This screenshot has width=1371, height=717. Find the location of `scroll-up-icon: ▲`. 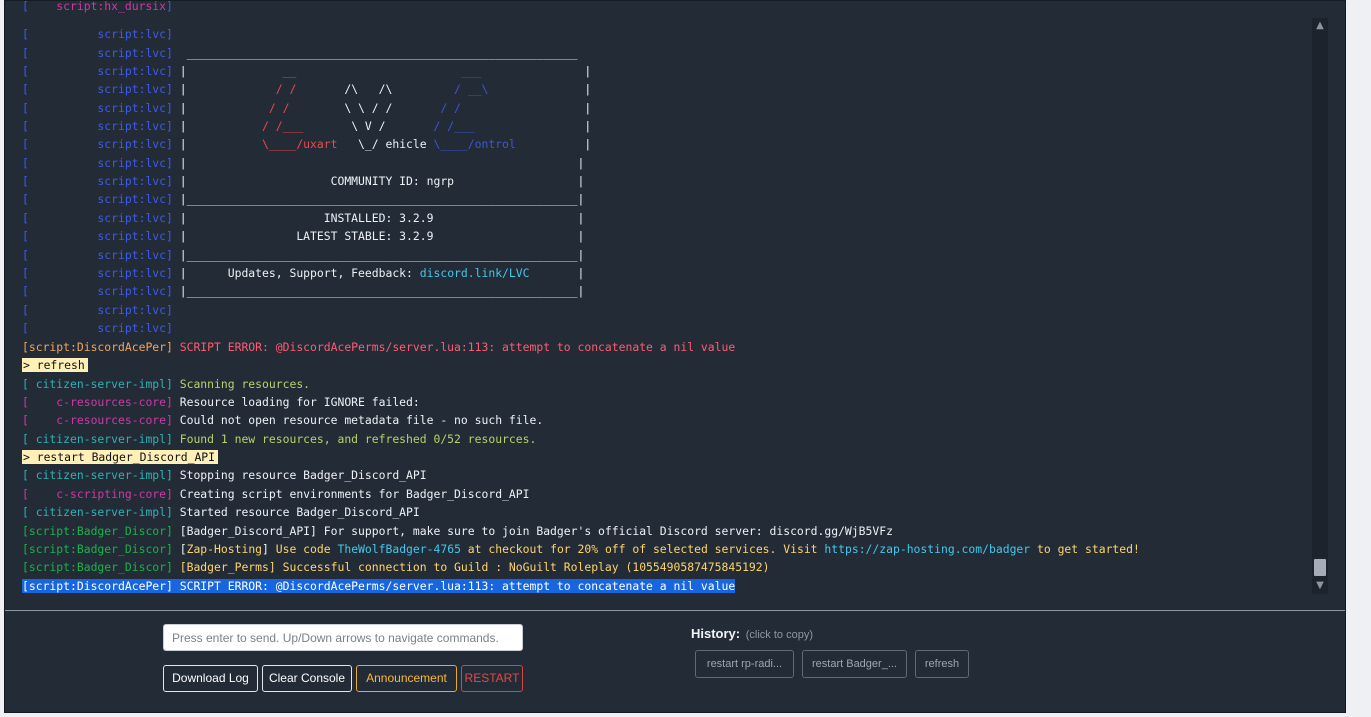

scroll-up-icon: ▲ is located at coordinates (1320, 26).